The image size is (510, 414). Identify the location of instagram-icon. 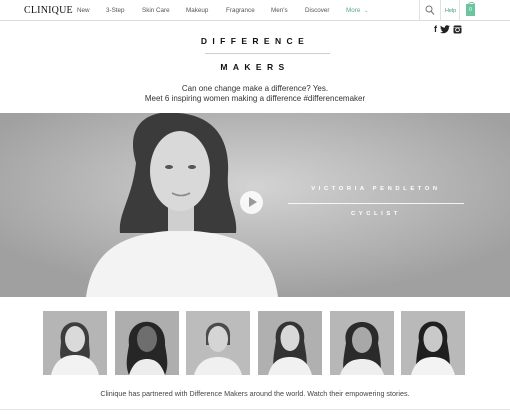
(457, 29).